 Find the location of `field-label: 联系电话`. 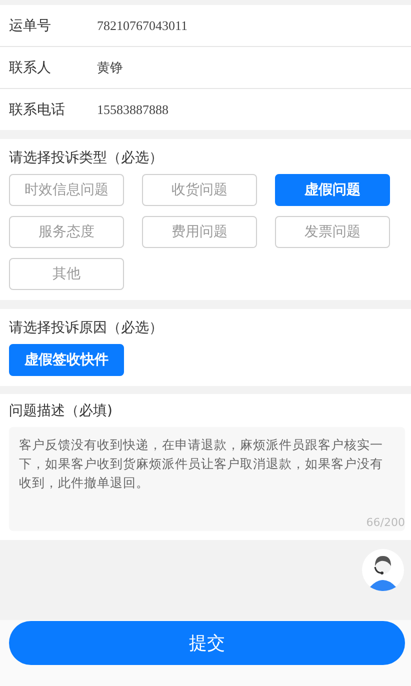

field-label: 联系电话 is located at coordinates (37, 109).